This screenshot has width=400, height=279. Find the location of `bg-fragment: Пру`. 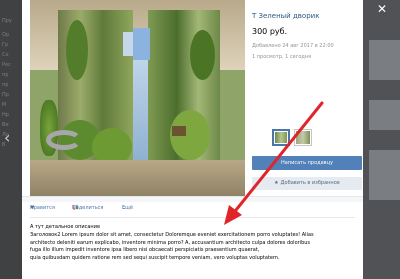

bg-fragment: Пру is located at coordinates (7, 21).